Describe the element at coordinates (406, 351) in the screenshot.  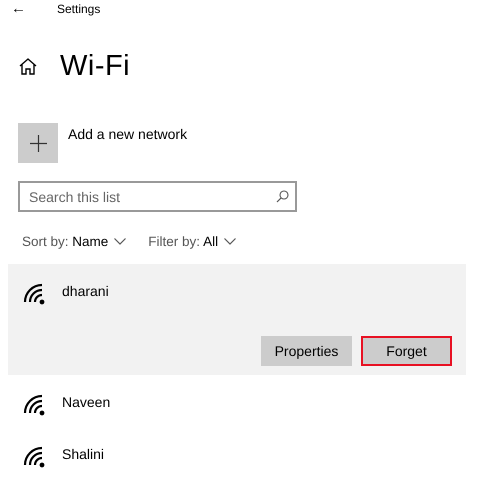
I see `forget-button: Forget` at that location.